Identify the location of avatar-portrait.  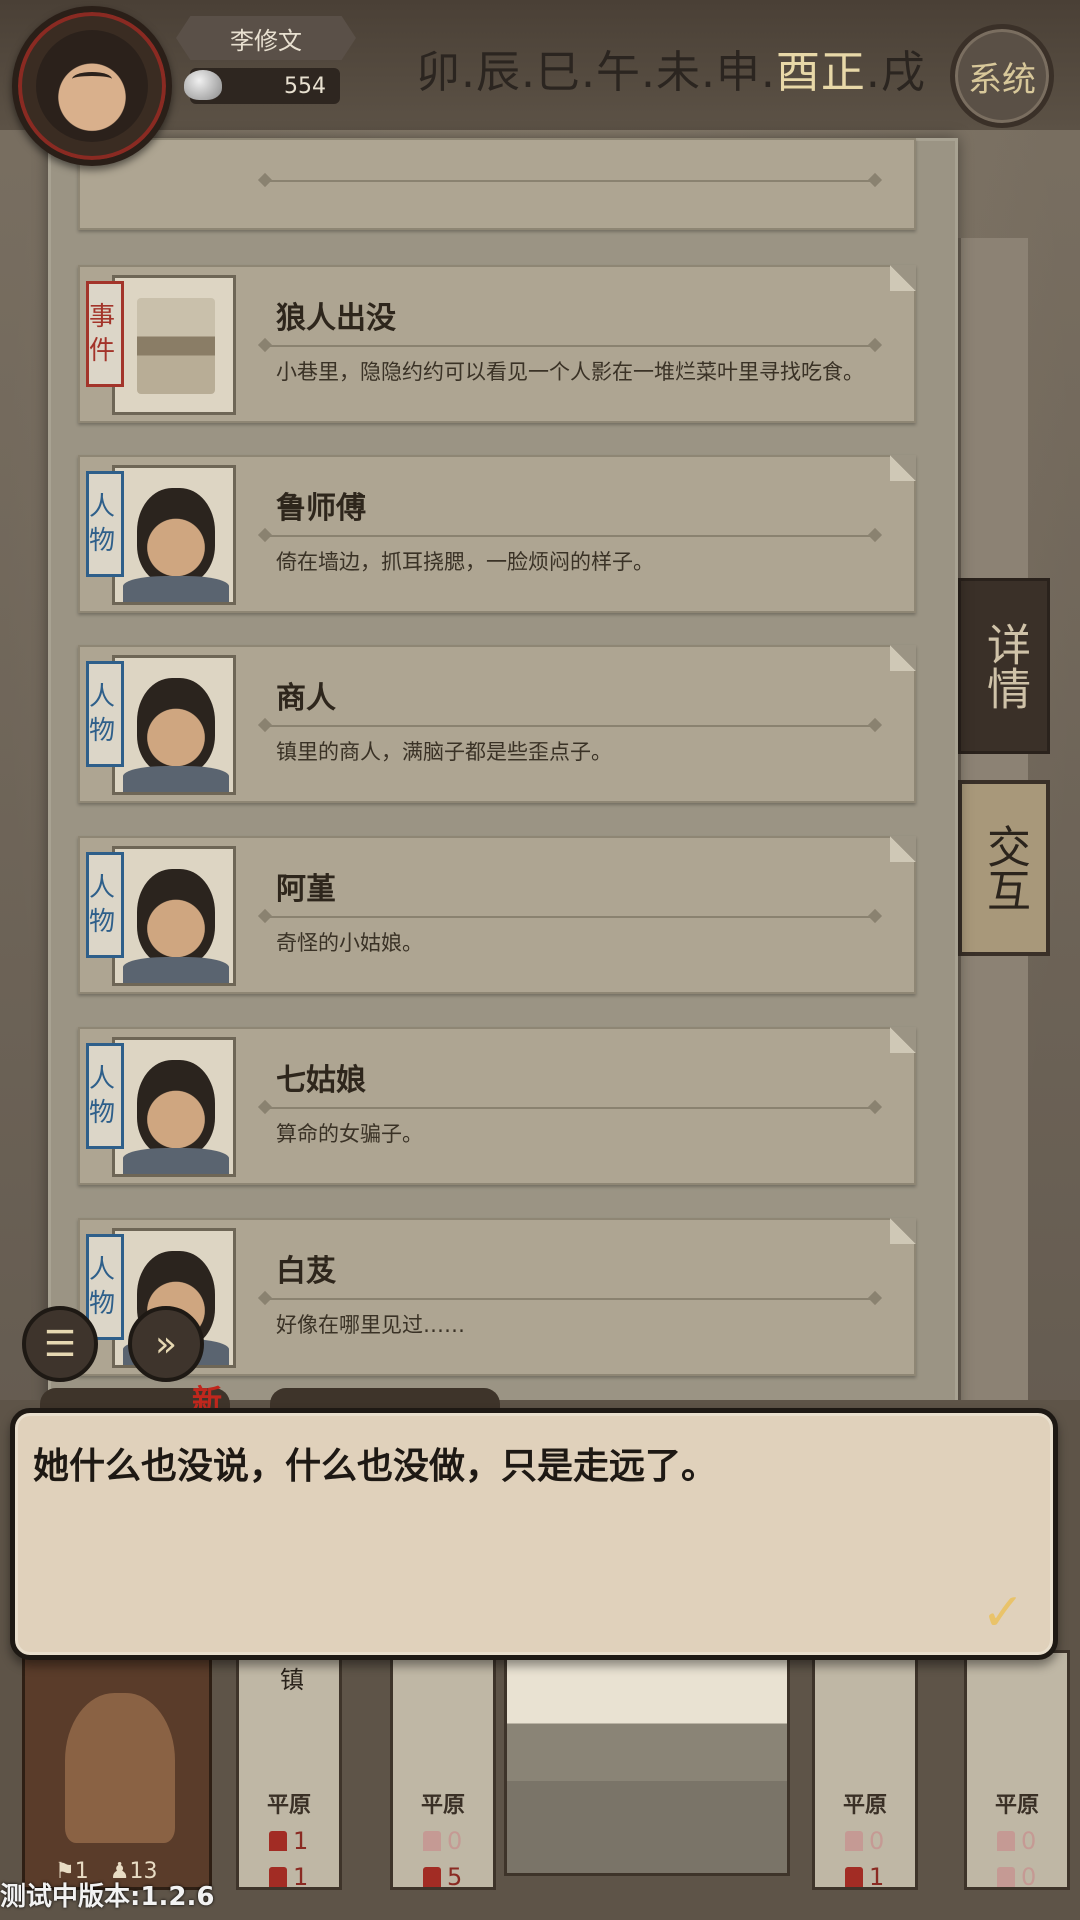
(92, 86).